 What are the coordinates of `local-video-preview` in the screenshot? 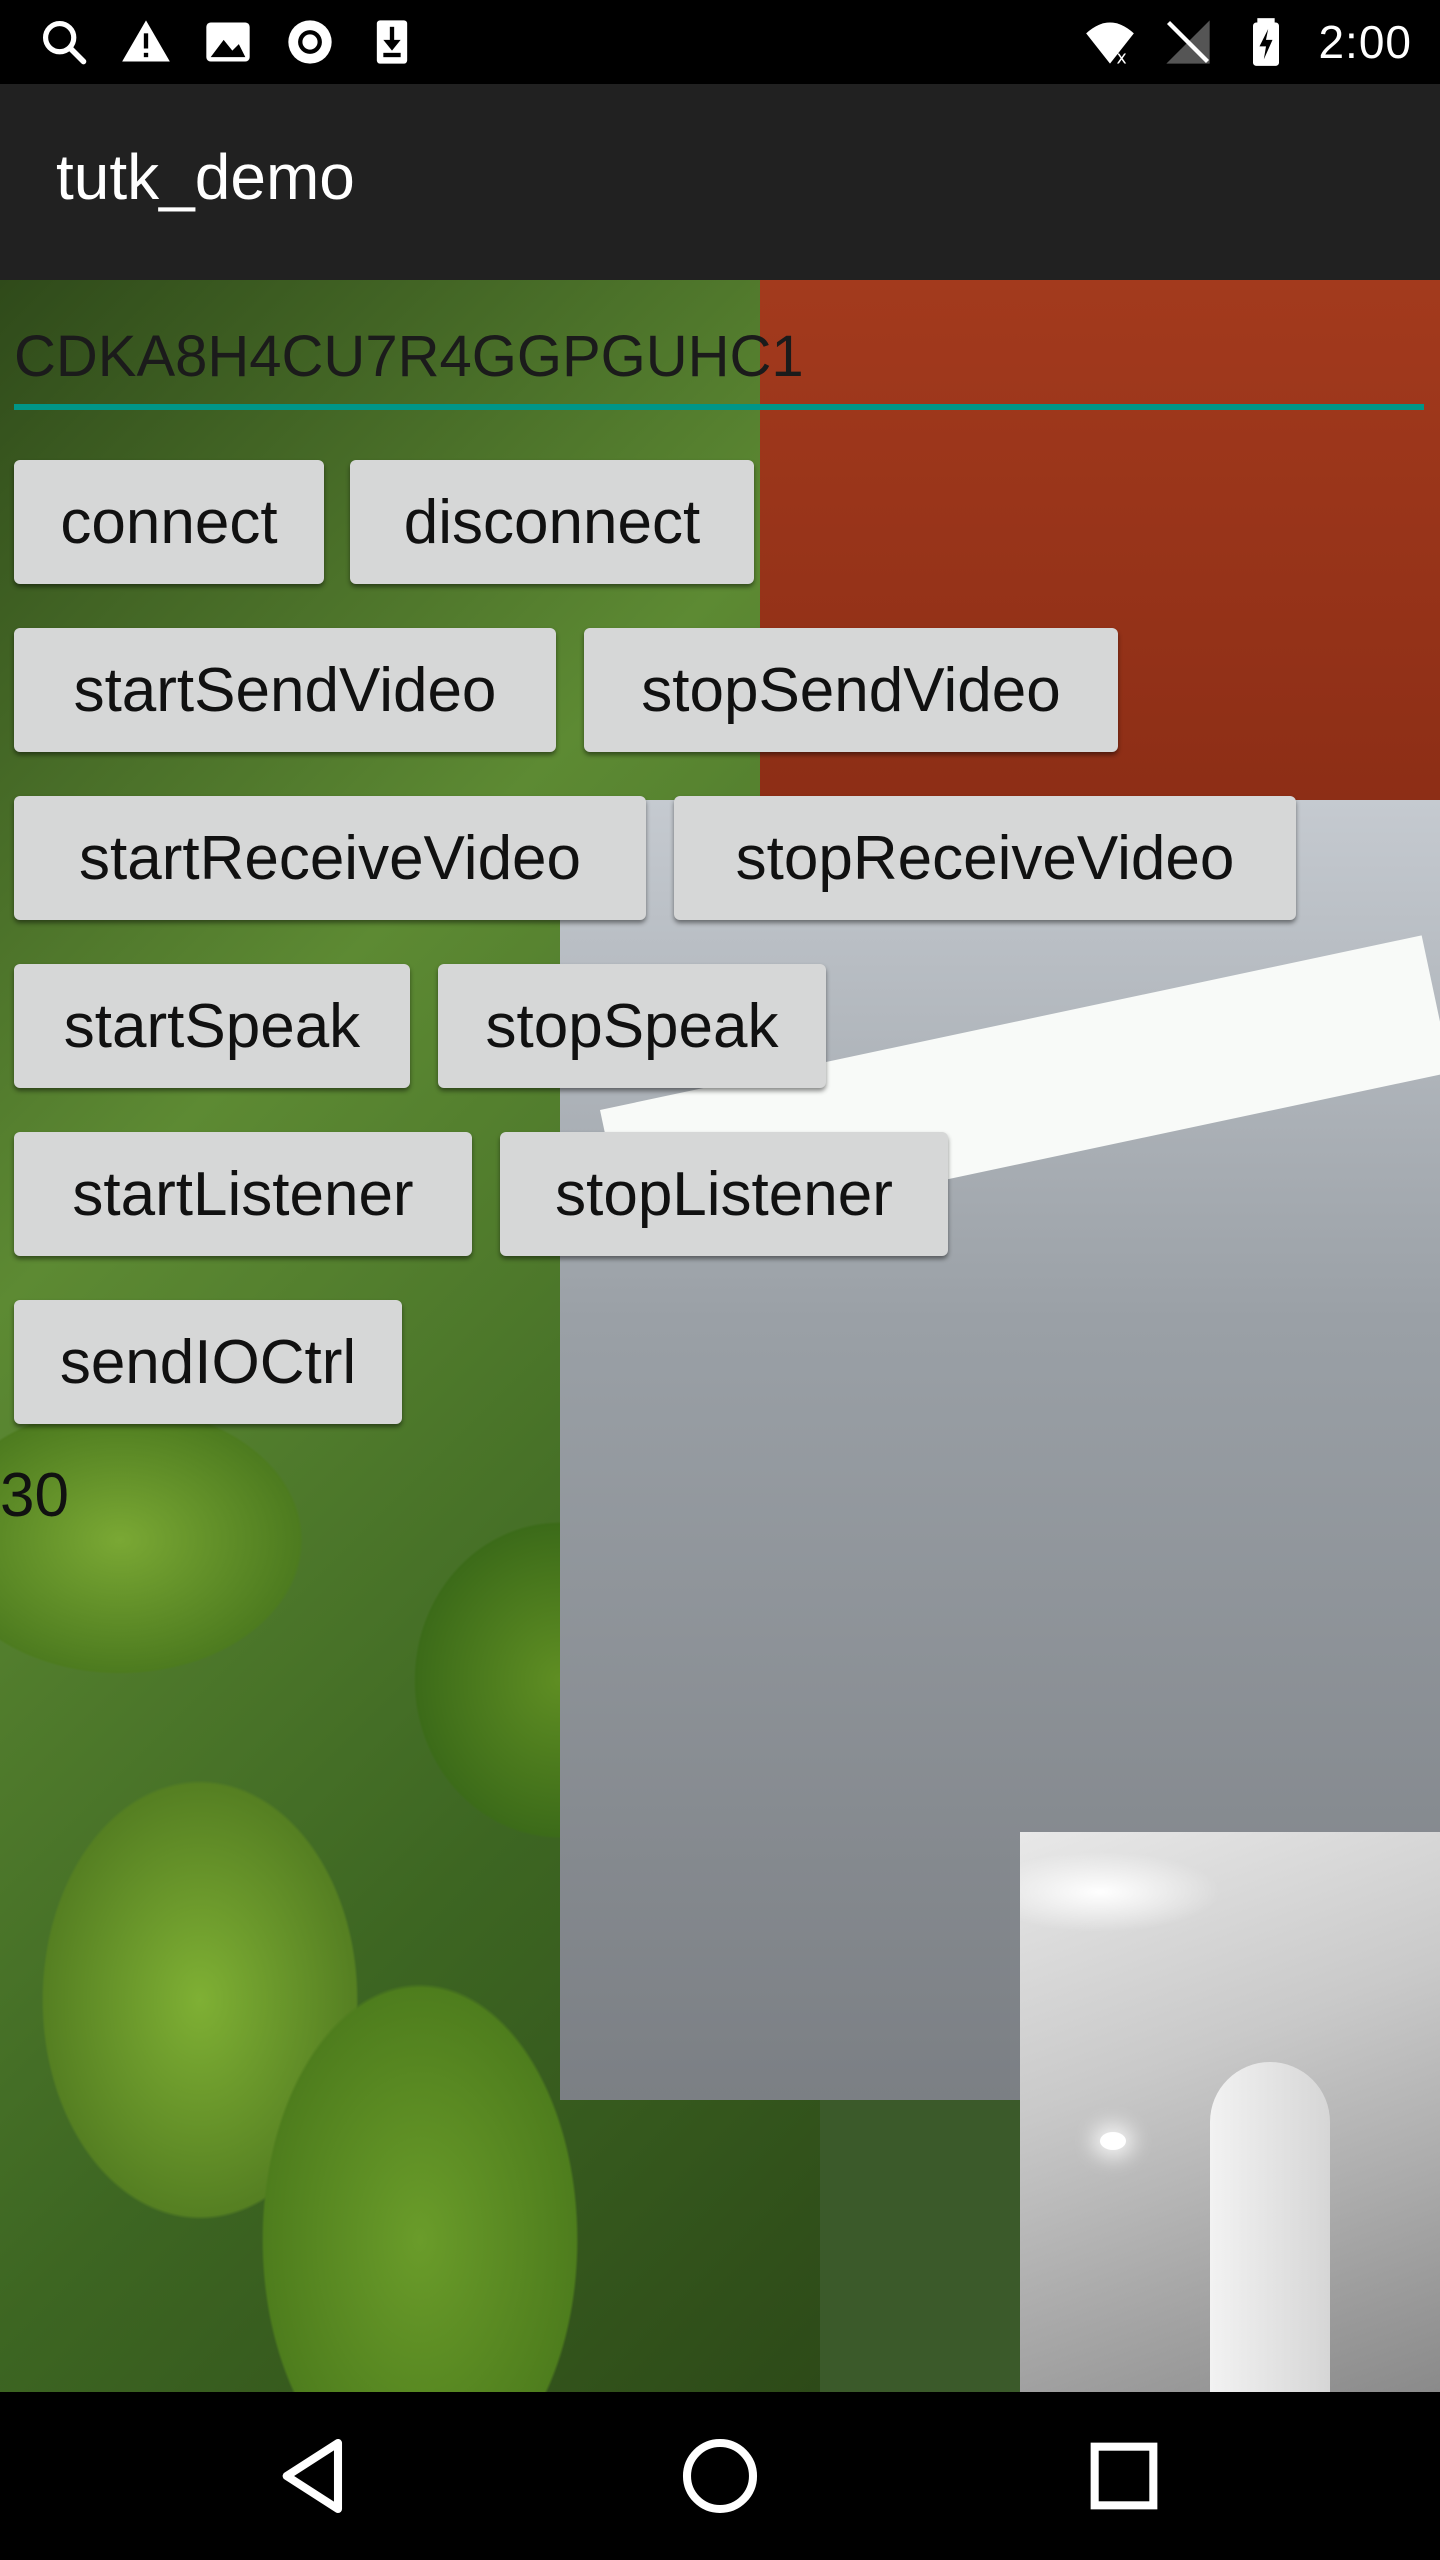 It's located at (1230, 2112).